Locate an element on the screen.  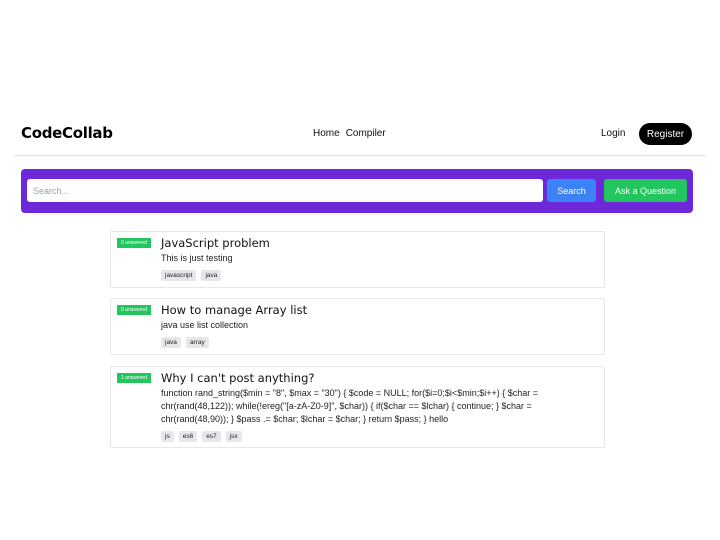
ask-question-button: Ask a Question is located at coordinates (645, 190).